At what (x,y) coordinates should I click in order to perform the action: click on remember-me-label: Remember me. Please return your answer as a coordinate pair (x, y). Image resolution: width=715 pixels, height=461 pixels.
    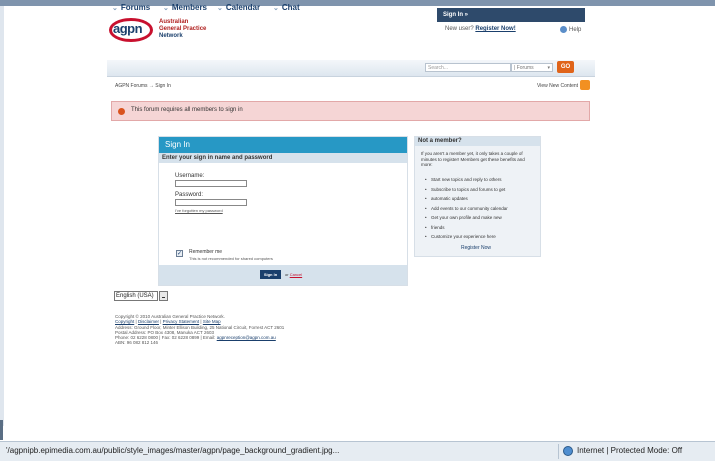
    Looking at the image, I should click on (206, 252).